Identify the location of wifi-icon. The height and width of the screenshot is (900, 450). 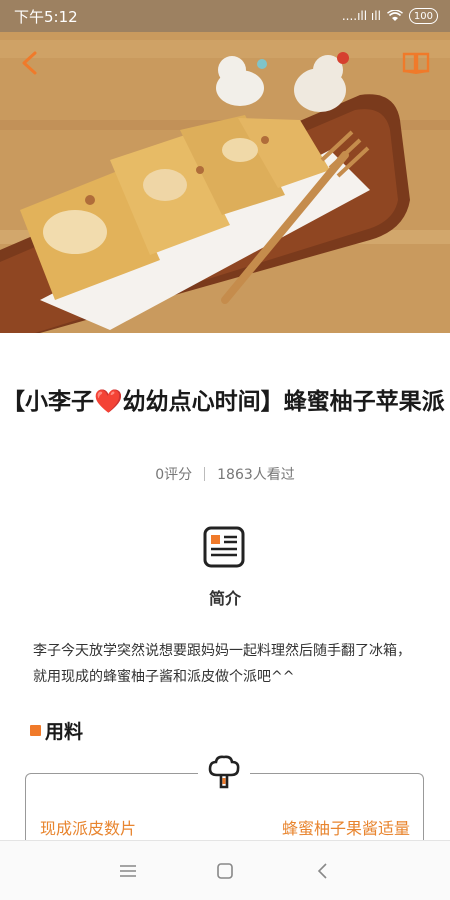
(394, 15).